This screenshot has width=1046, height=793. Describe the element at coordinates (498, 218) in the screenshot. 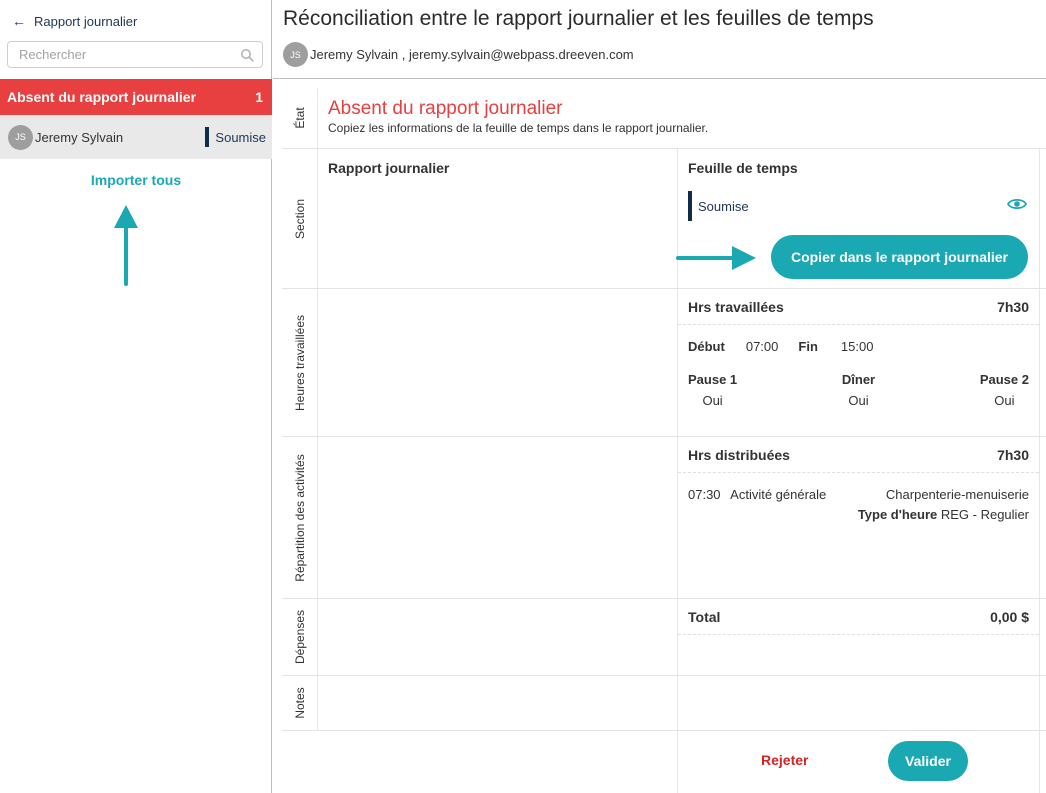

I see `rapport-column: Rapport journalier` at that location.